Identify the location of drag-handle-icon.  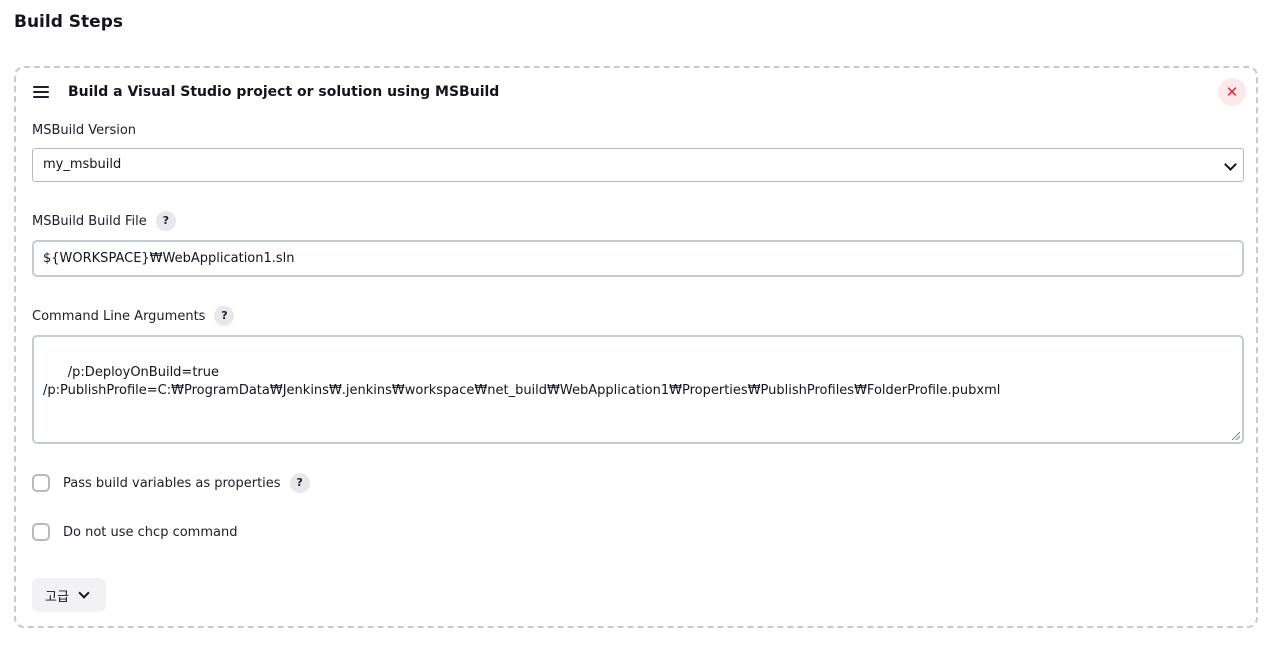
(41, 92).